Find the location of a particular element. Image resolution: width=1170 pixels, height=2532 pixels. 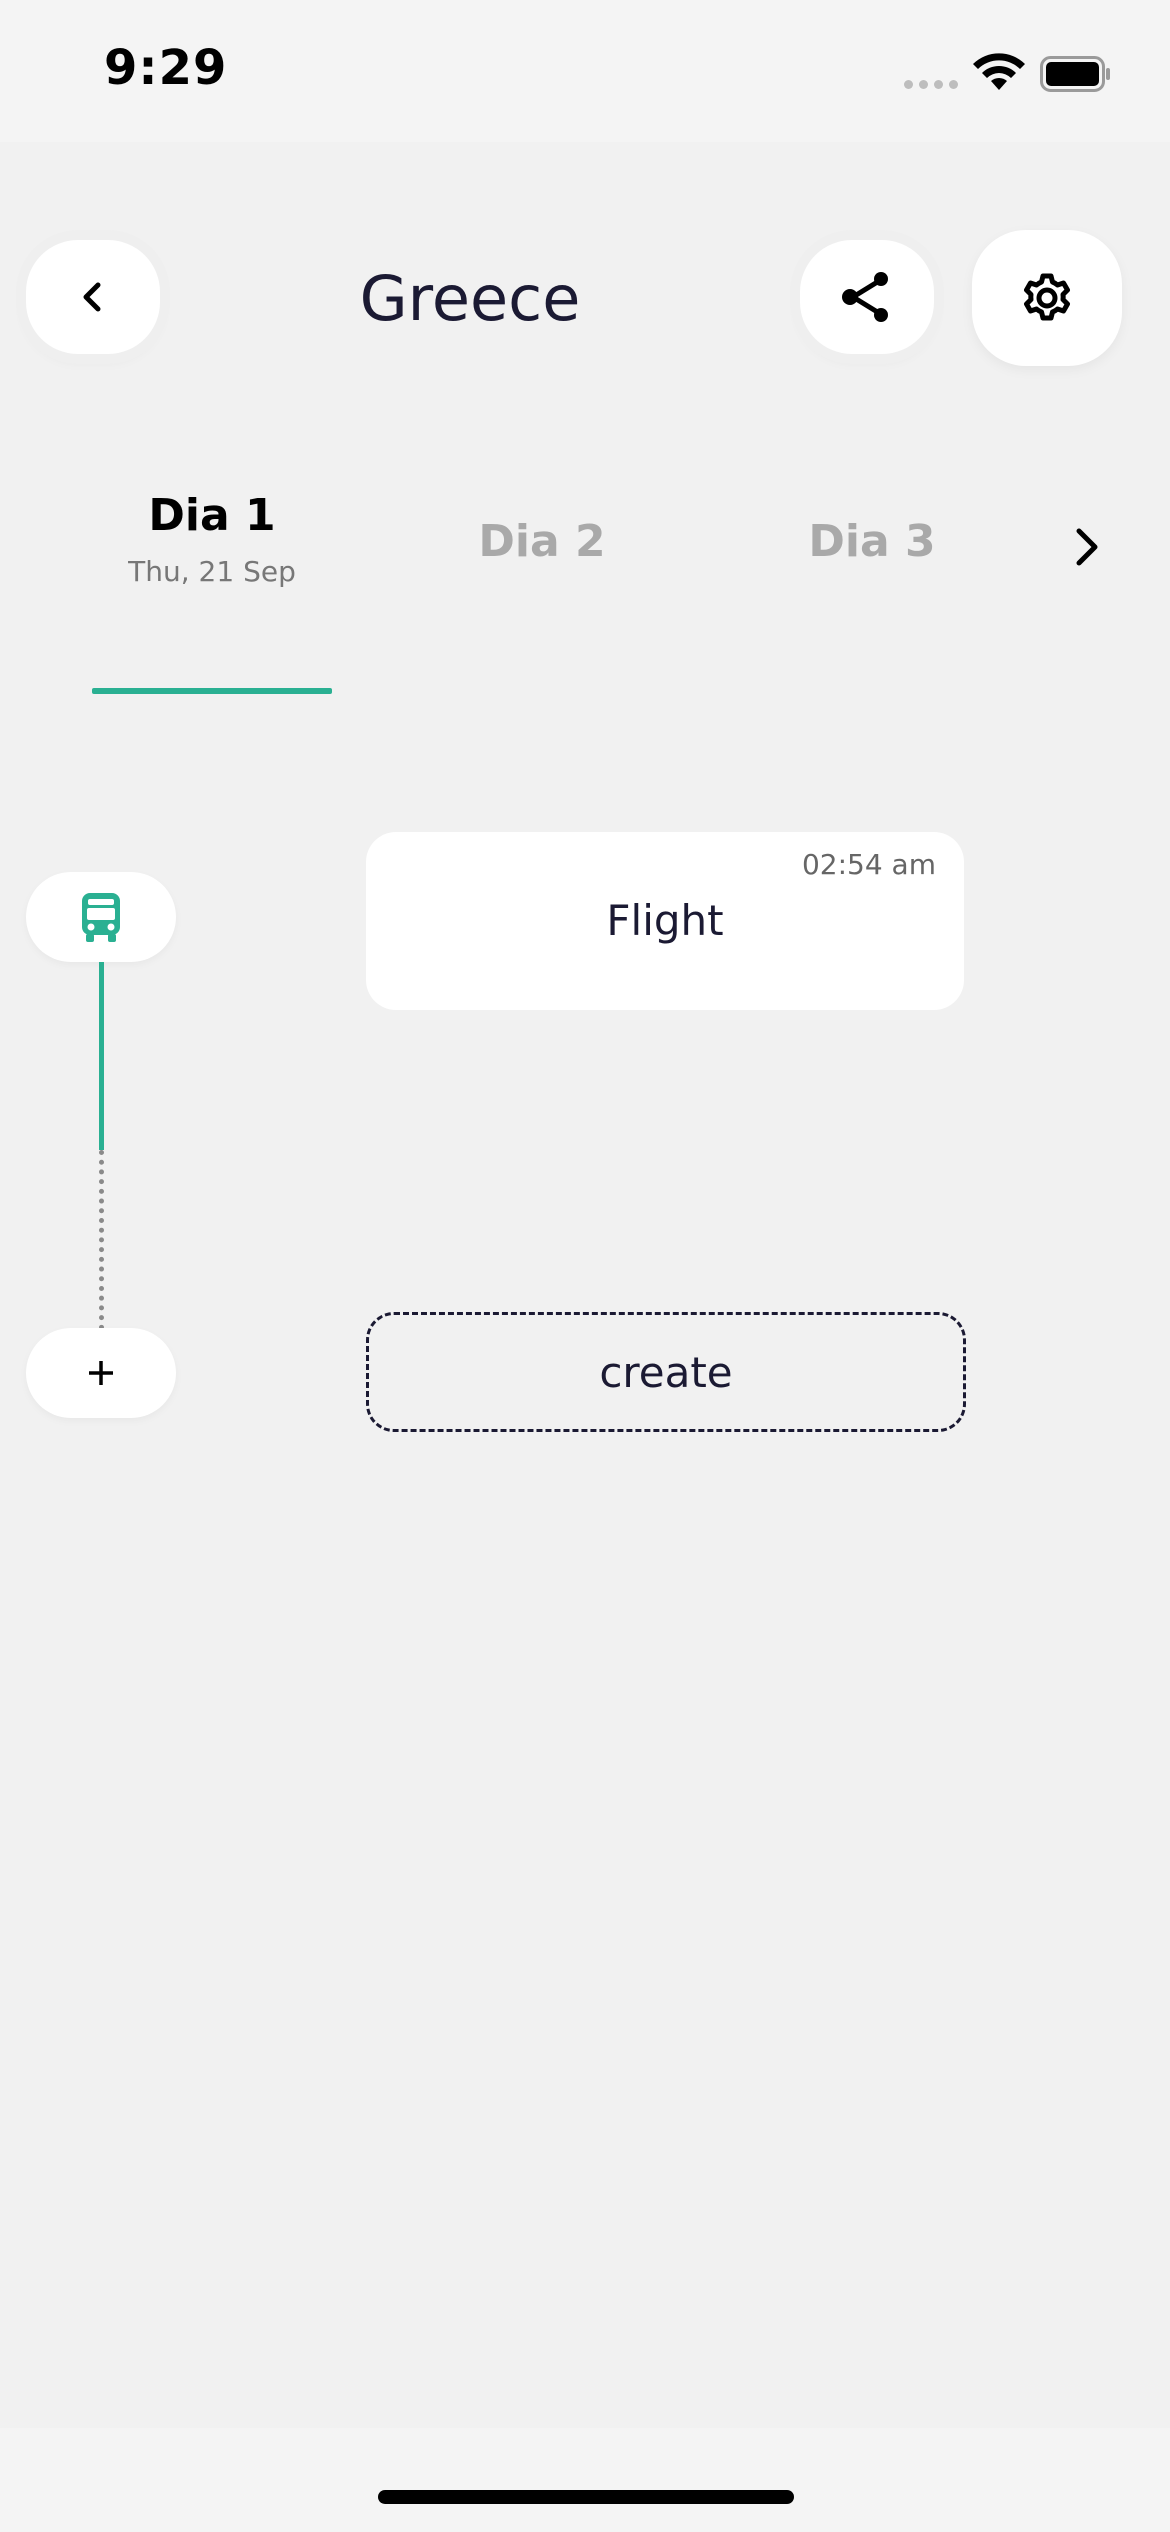

tab-dia-1: Dia 1 Thu, 21 Sep is located at coordinates (212, 539).